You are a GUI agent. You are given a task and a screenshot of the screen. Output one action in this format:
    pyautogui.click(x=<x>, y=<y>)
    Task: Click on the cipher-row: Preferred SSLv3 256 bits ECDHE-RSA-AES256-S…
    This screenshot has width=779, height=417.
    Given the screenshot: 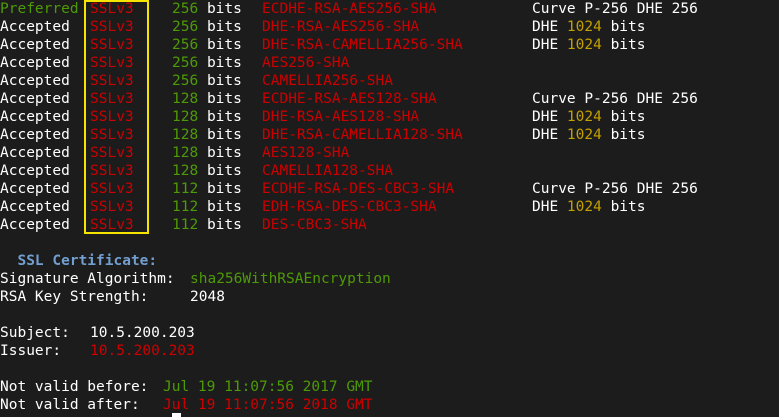 What is the action you would take?
    pyautogui.click(x=389, y=9)
    